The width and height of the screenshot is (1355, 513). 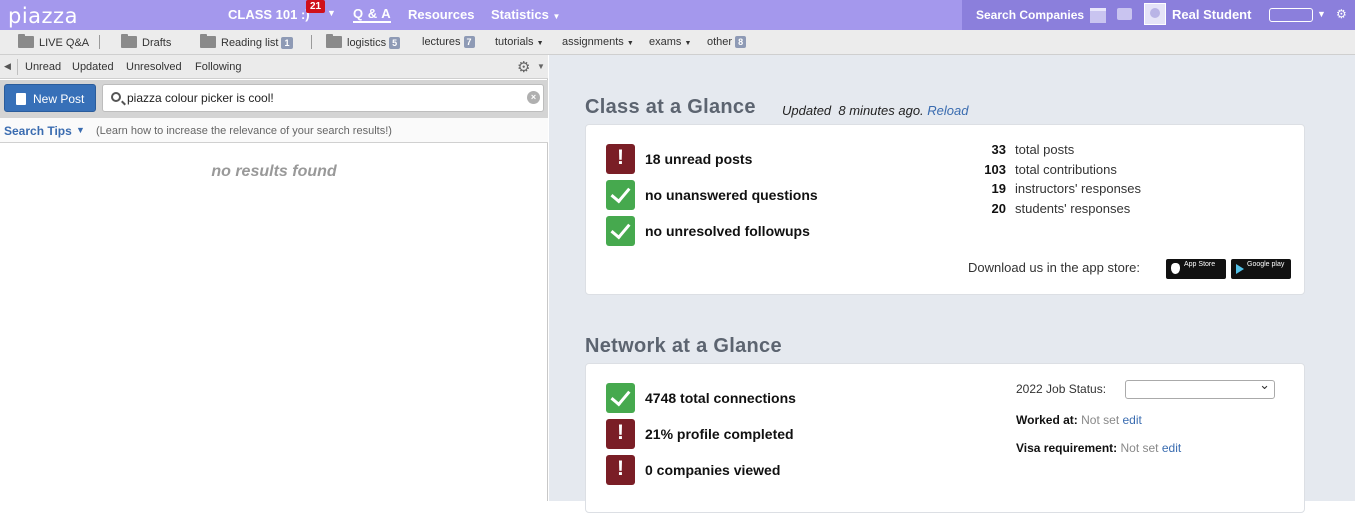 What do you see at coordinates (1200, 264) in the screenshot?
I see `app-store-label: App Store` at bounding box center [1200, 264].